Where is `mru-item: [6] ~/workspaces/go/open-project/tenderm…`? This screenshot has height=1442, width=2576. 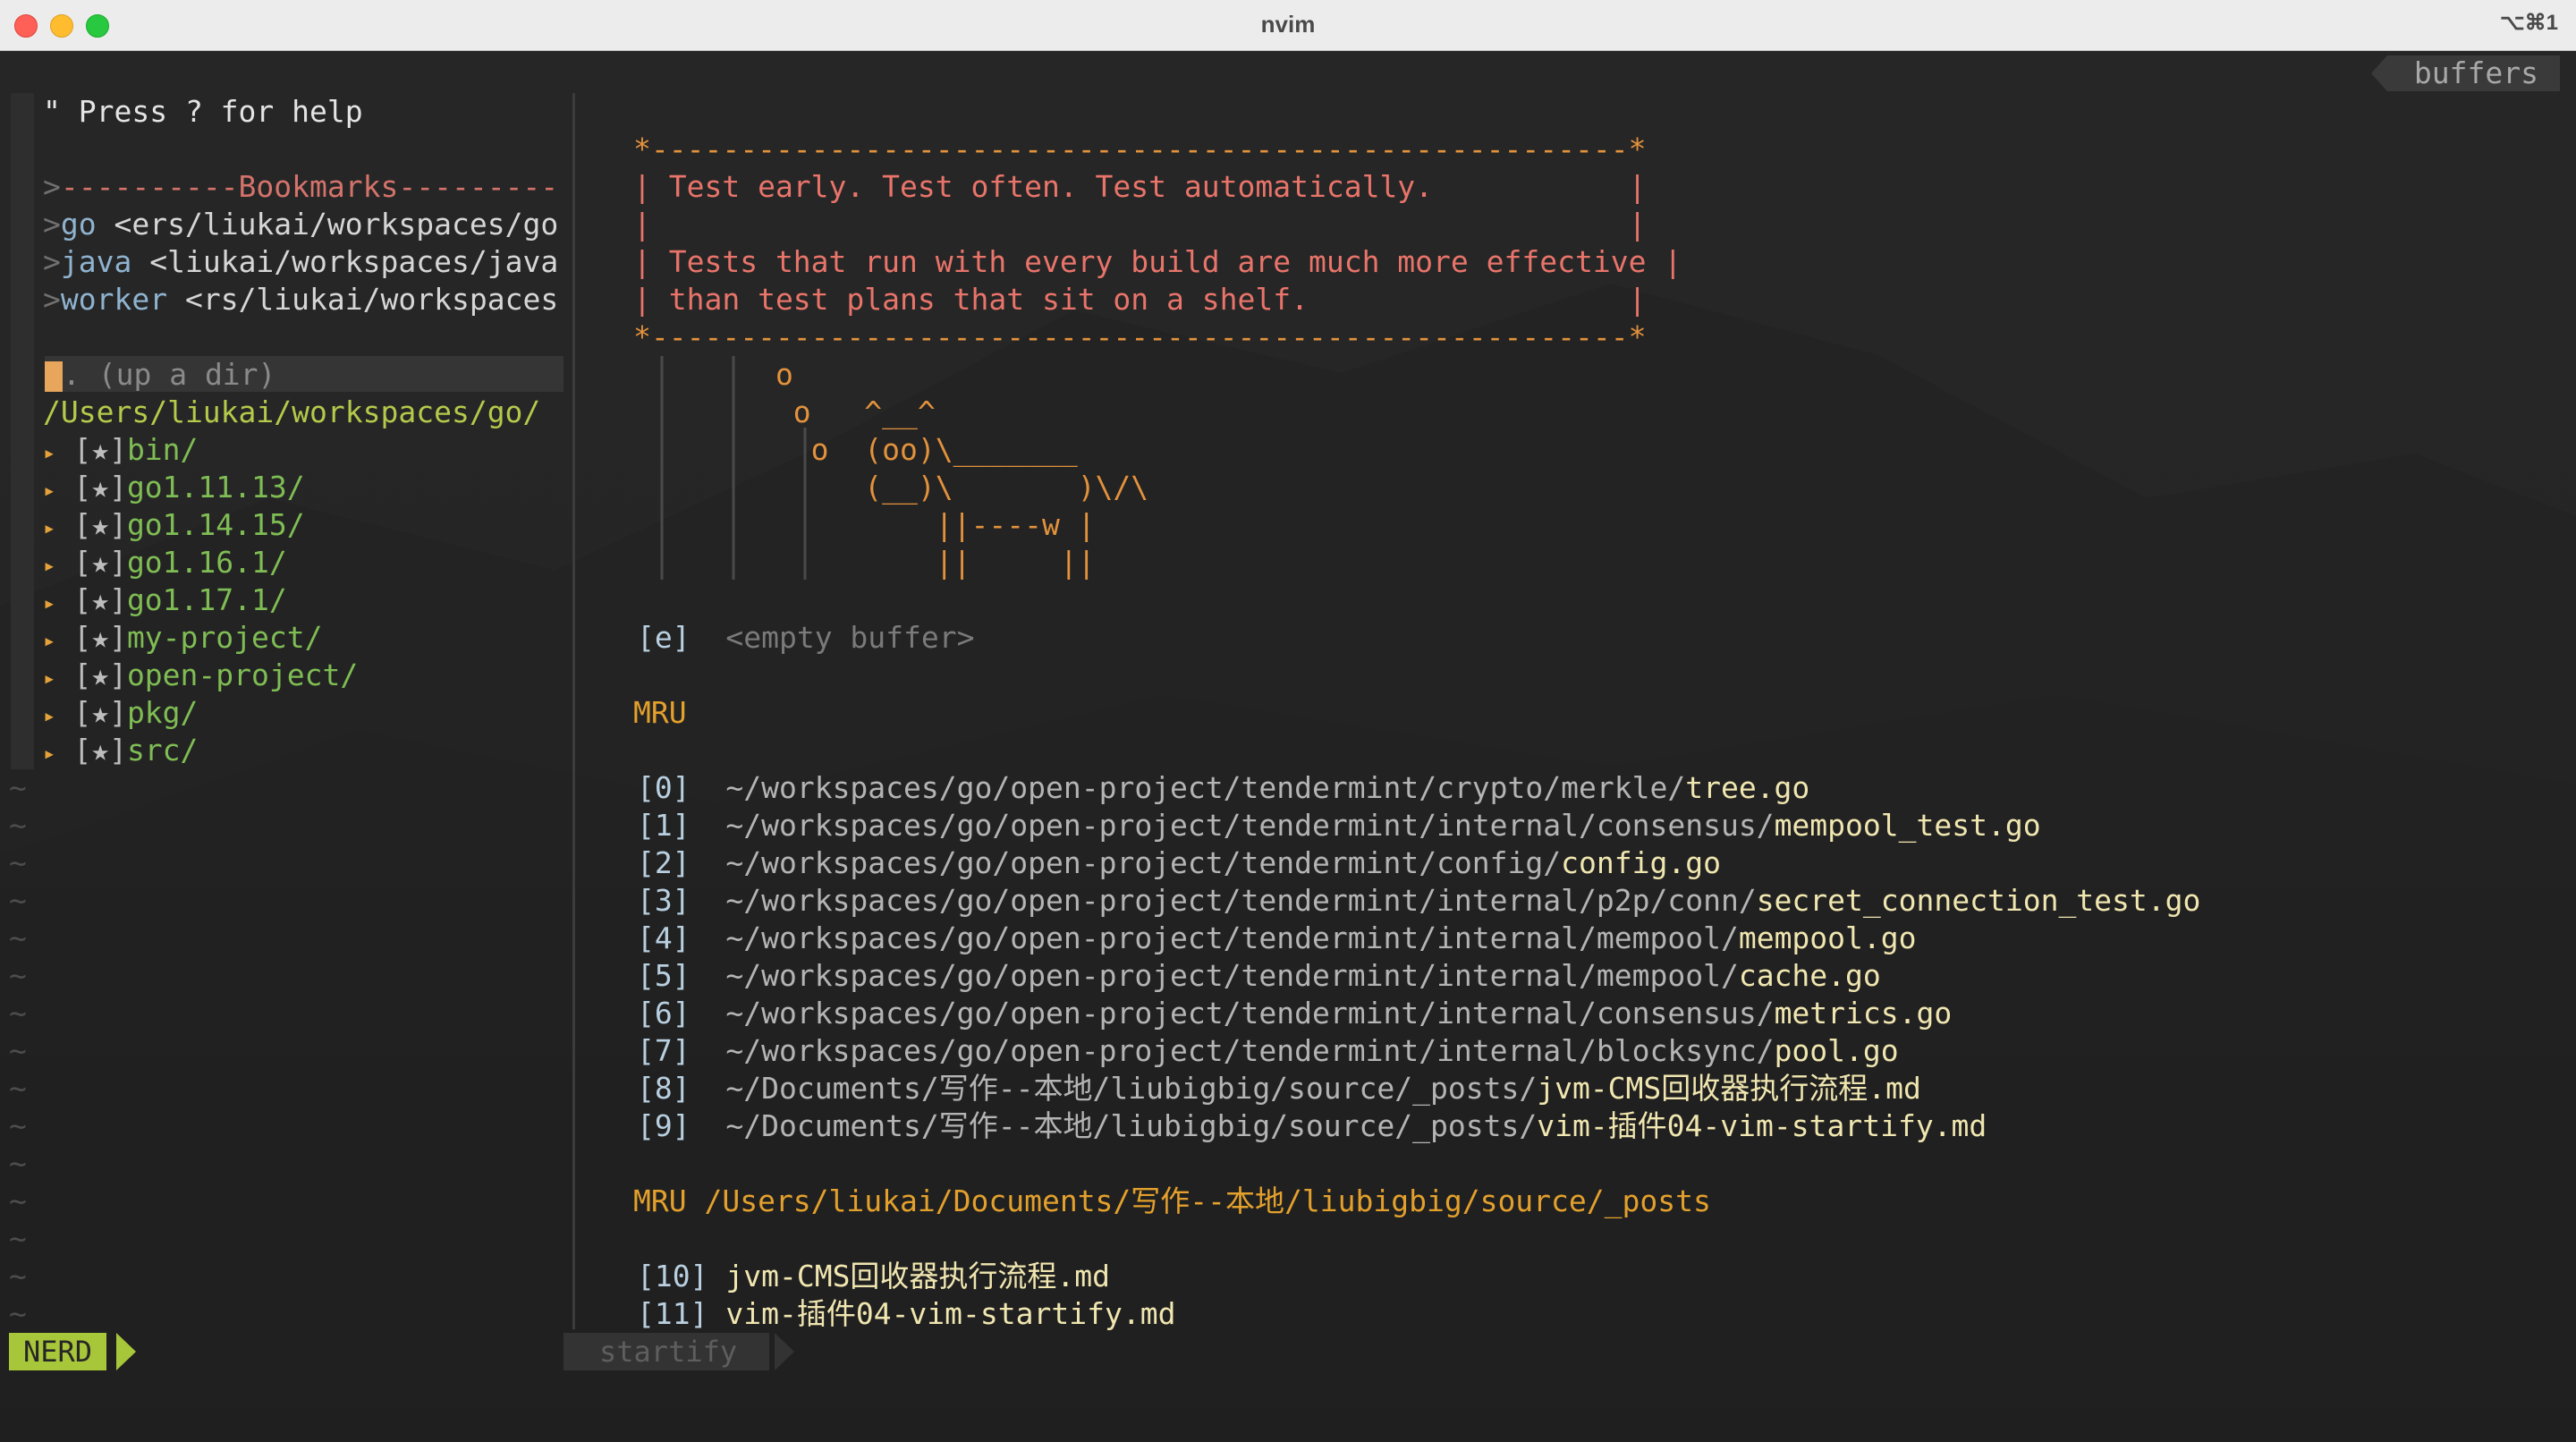 mru-item: [6] ~/workspaces/go/open-project/tenderm… is located at coordinates (1294, 1013).